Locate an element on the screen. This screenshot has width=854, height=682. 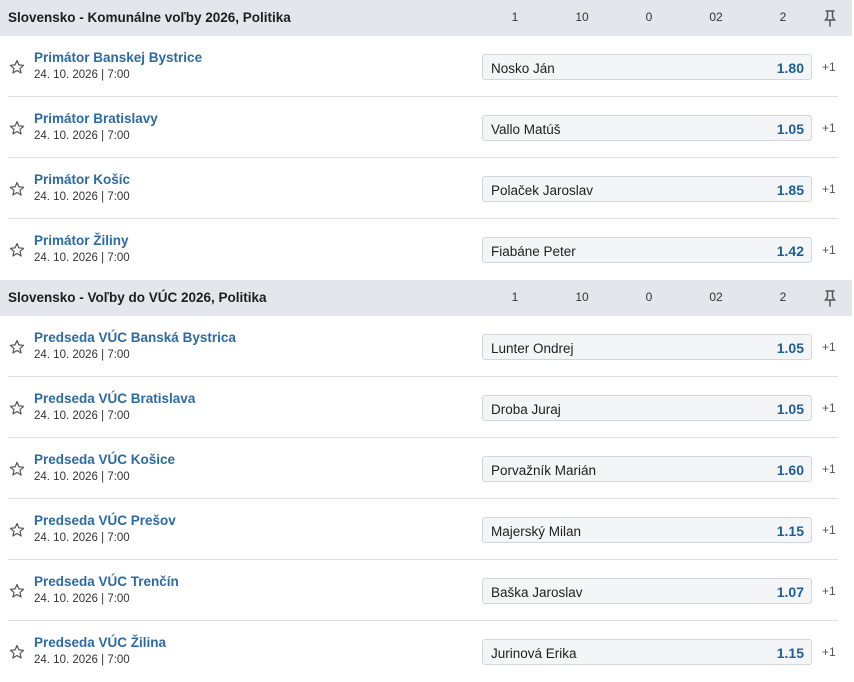
odds-value: 1.42 is located at coordinates (790, 251).